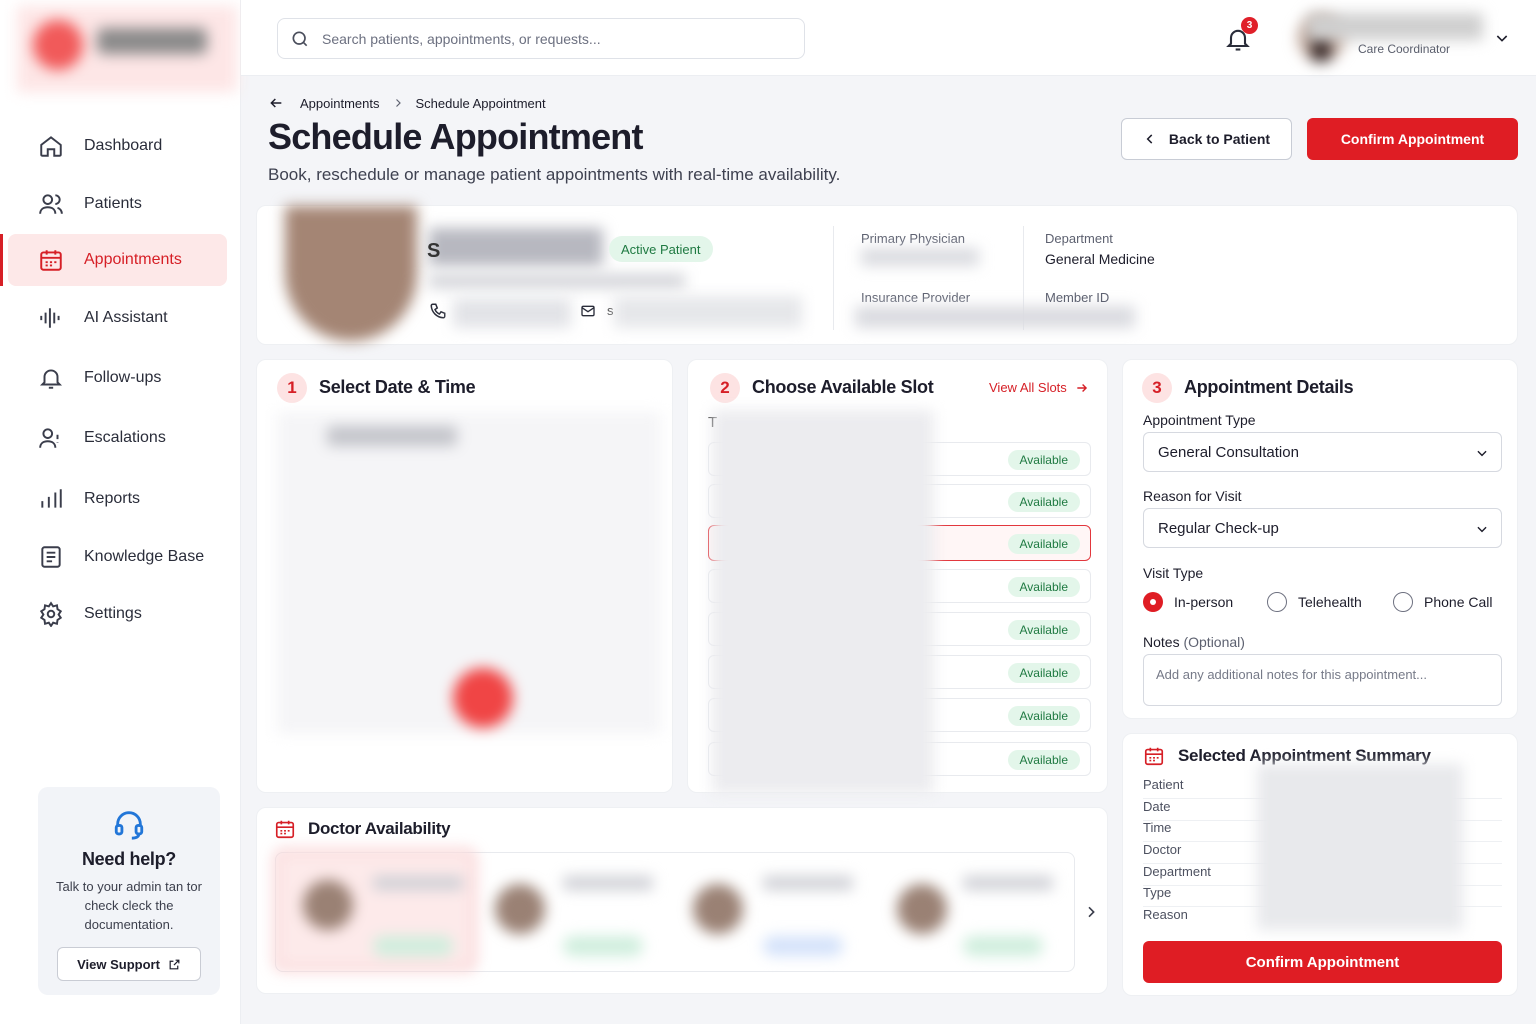 The image size is (1536, 1024). What do you see at coordinates (1395, 26) in the screenshot?
I see `user-name-redacted` at bounding box center [1395, 26].